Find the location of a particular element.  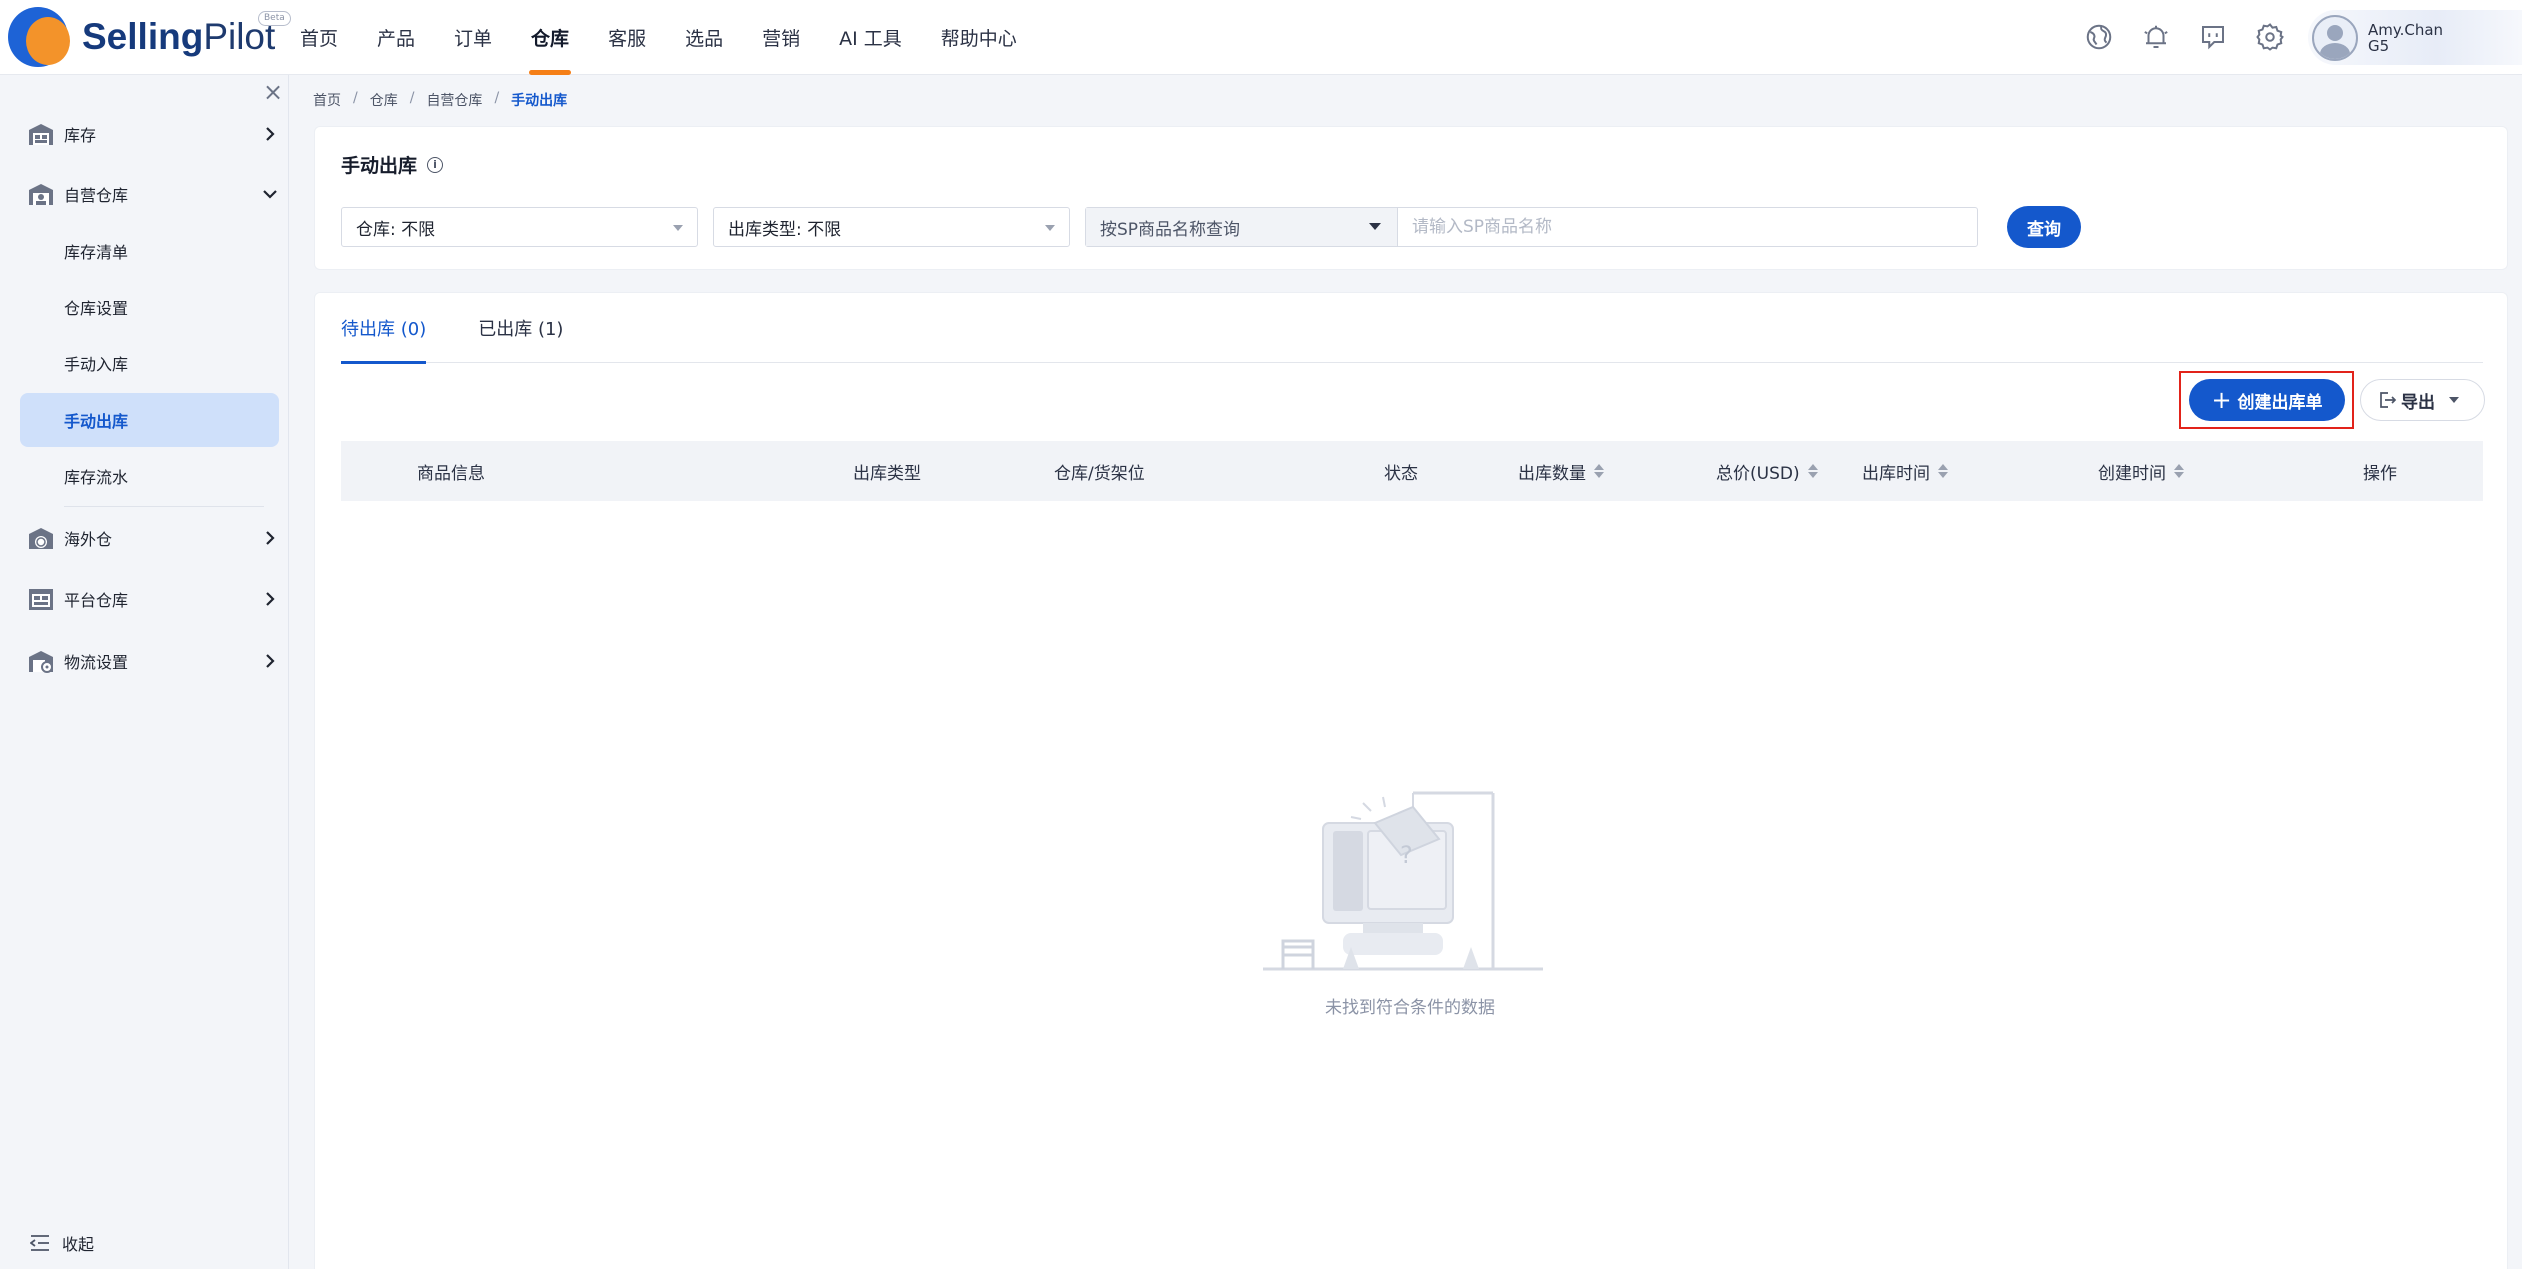

nav-customer-service: 客服 is located at coordinates (627, 37).